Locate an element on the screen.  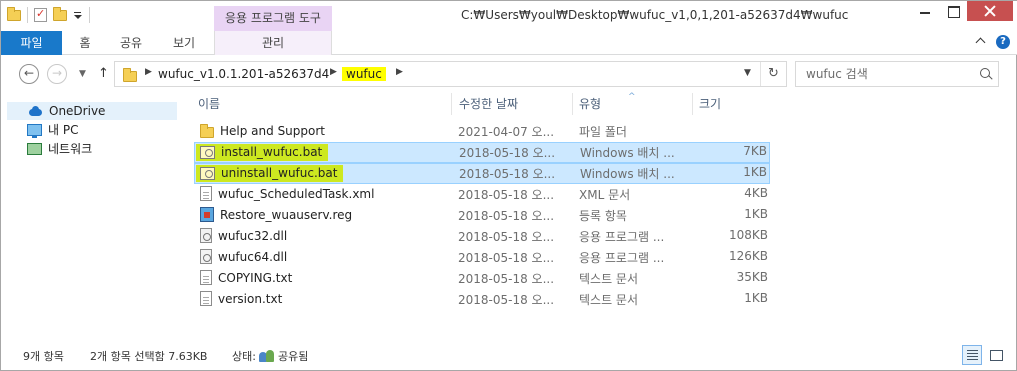
file-name: uninstall_wufuc.bat is located at coordinates (279, 173).